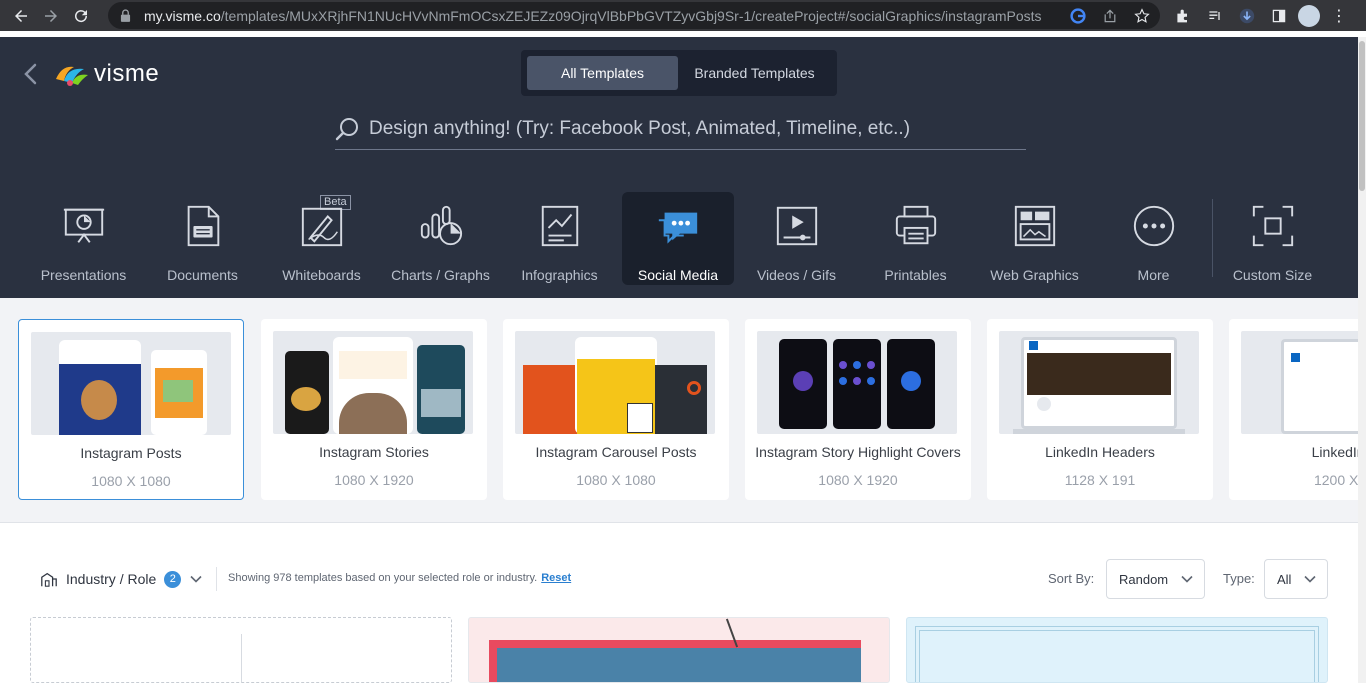 Image resolution: width=1366 pixels, height=683 pixels. What do you see at coordinates (1296, 579) in the screenshot?
I see `type-select: All` at bounding box center [1296, 579].